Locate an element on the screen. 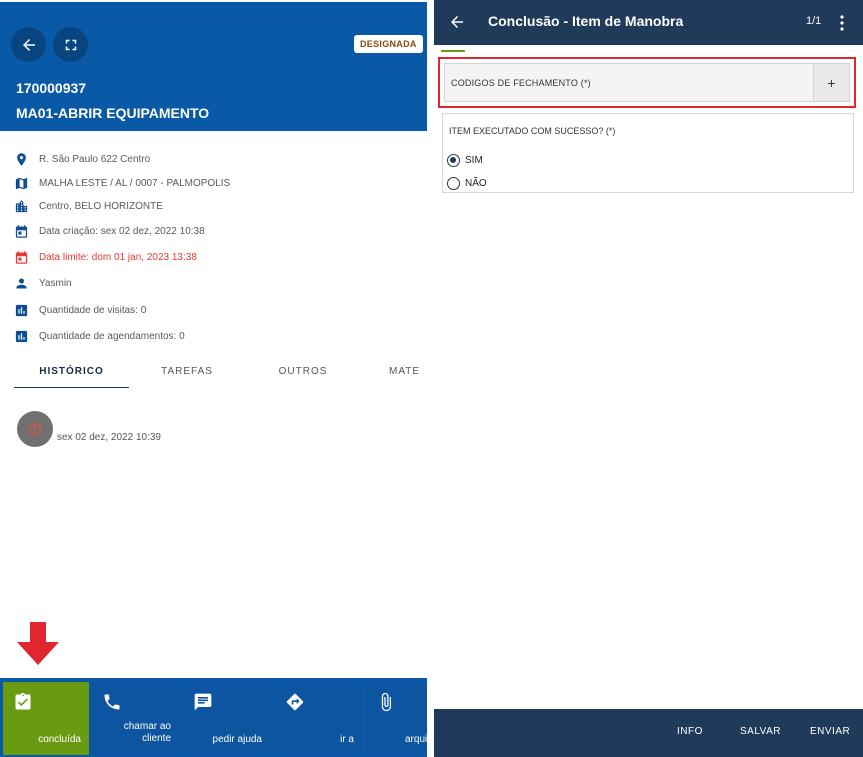  alert-circle-icon is located at coordinates (35, 429).